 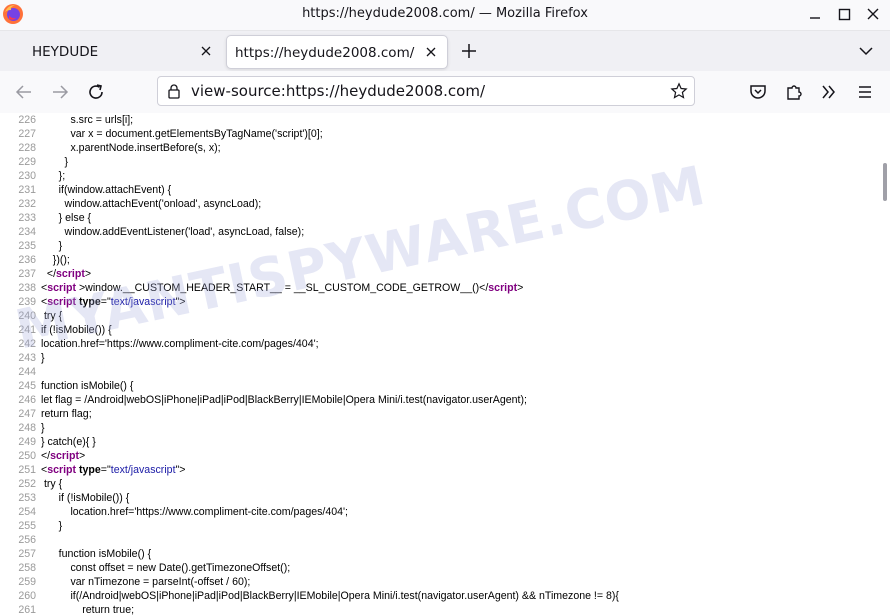 What do you see at coordinates (338, 91) in the screenshot?
I see `url-text: view-source:https://heydude2008.com/` at bounding box center [338, 91].